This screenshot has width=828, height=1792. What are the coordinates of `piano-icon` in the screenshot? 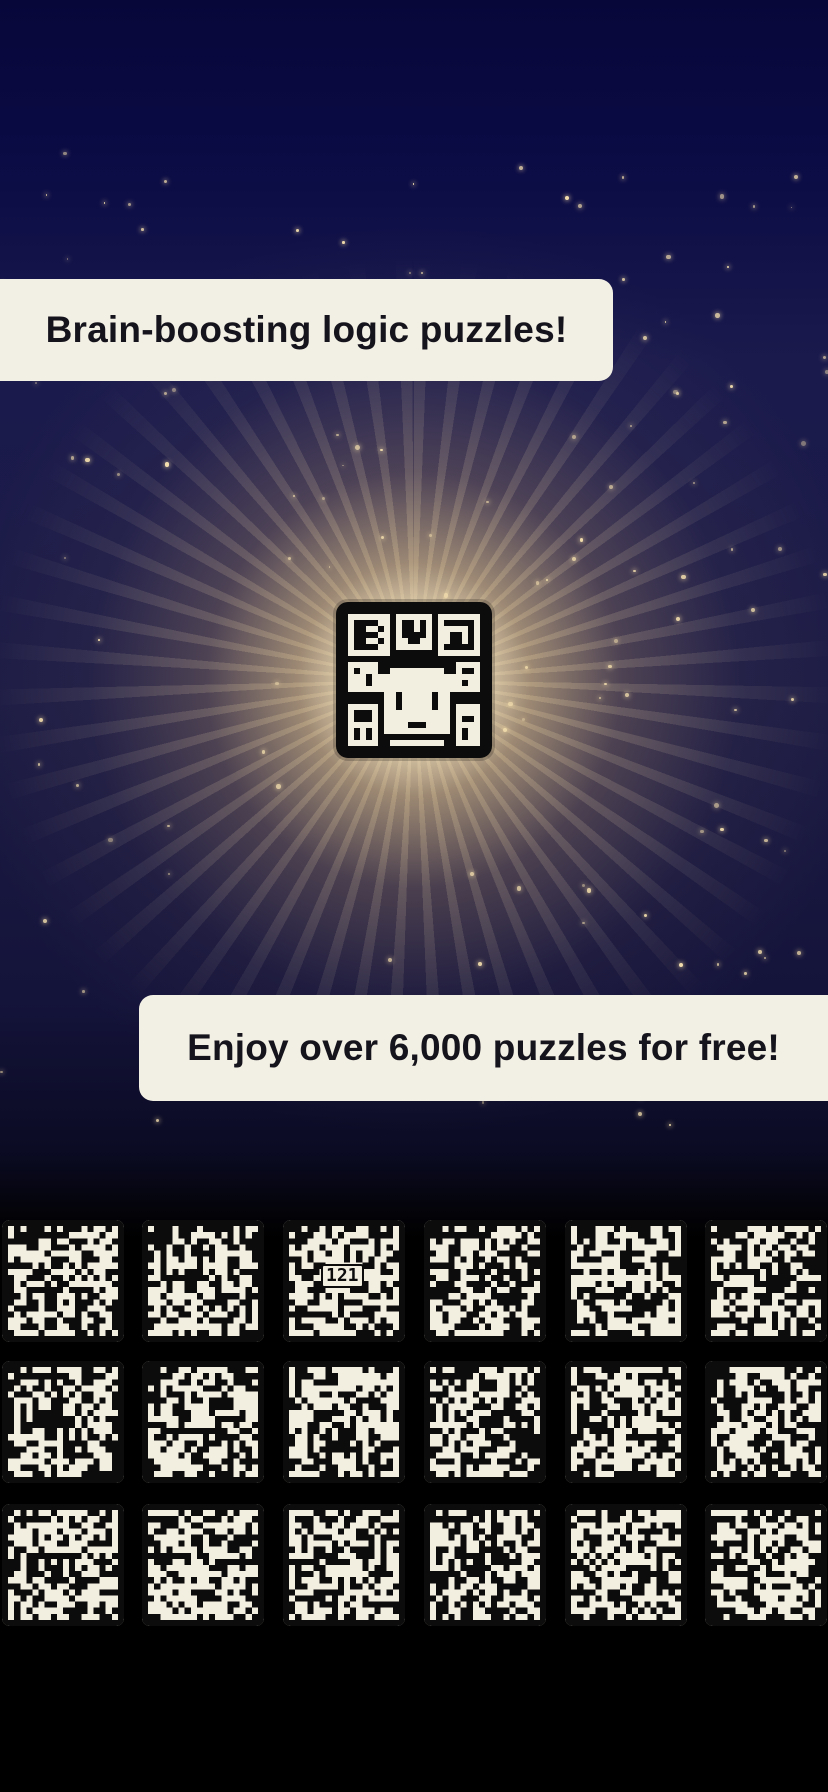 It's located at (485, 1422).